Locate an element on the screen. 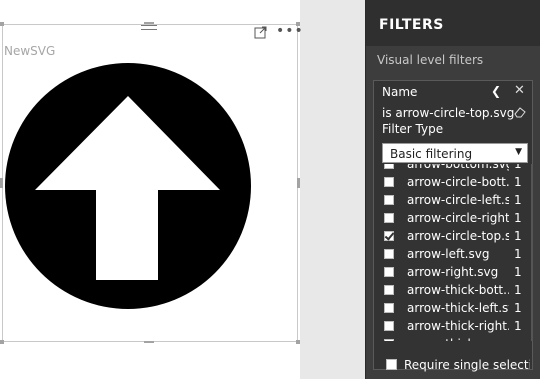  resize-handle-top is located at coordinates (149, 23).